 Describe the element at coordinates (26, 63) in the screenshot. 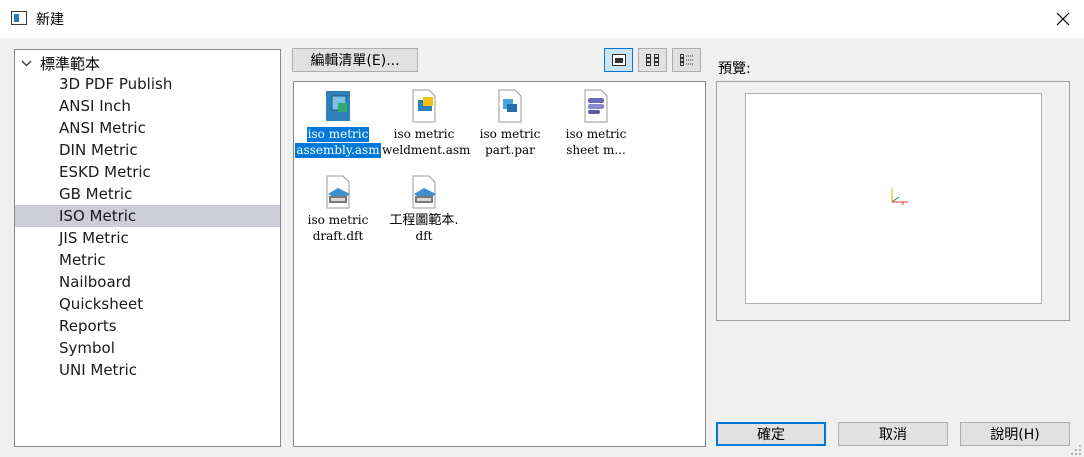

I see `chevron-down-icon` at that location.